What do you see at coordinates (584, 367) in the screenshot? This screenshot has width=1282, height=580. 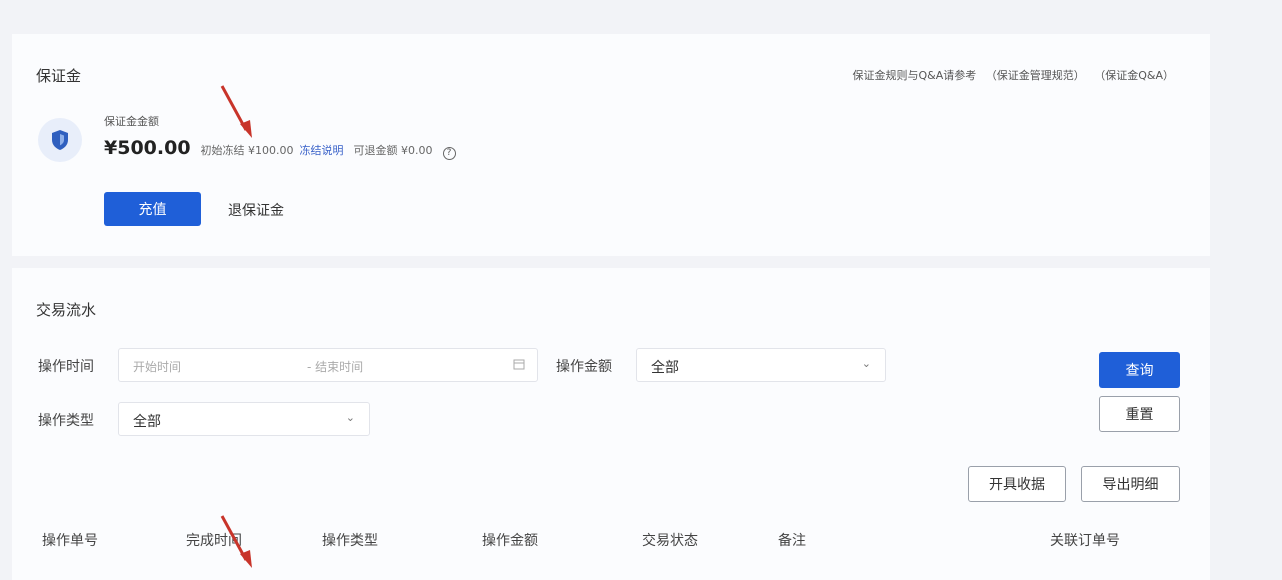 I see `amount-label: 操作金额` at bounding box center [584, 367].